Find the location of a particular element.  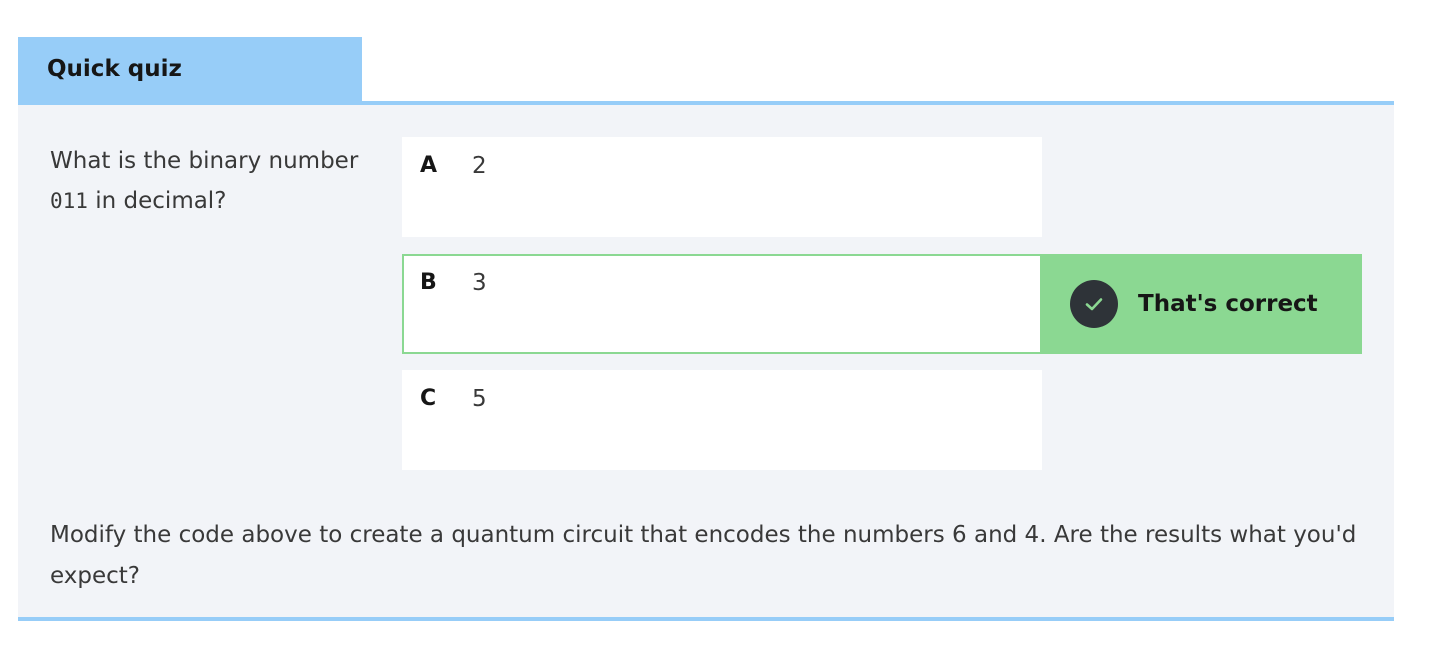

option-c: C 5 is located at coordinates (722, 420).